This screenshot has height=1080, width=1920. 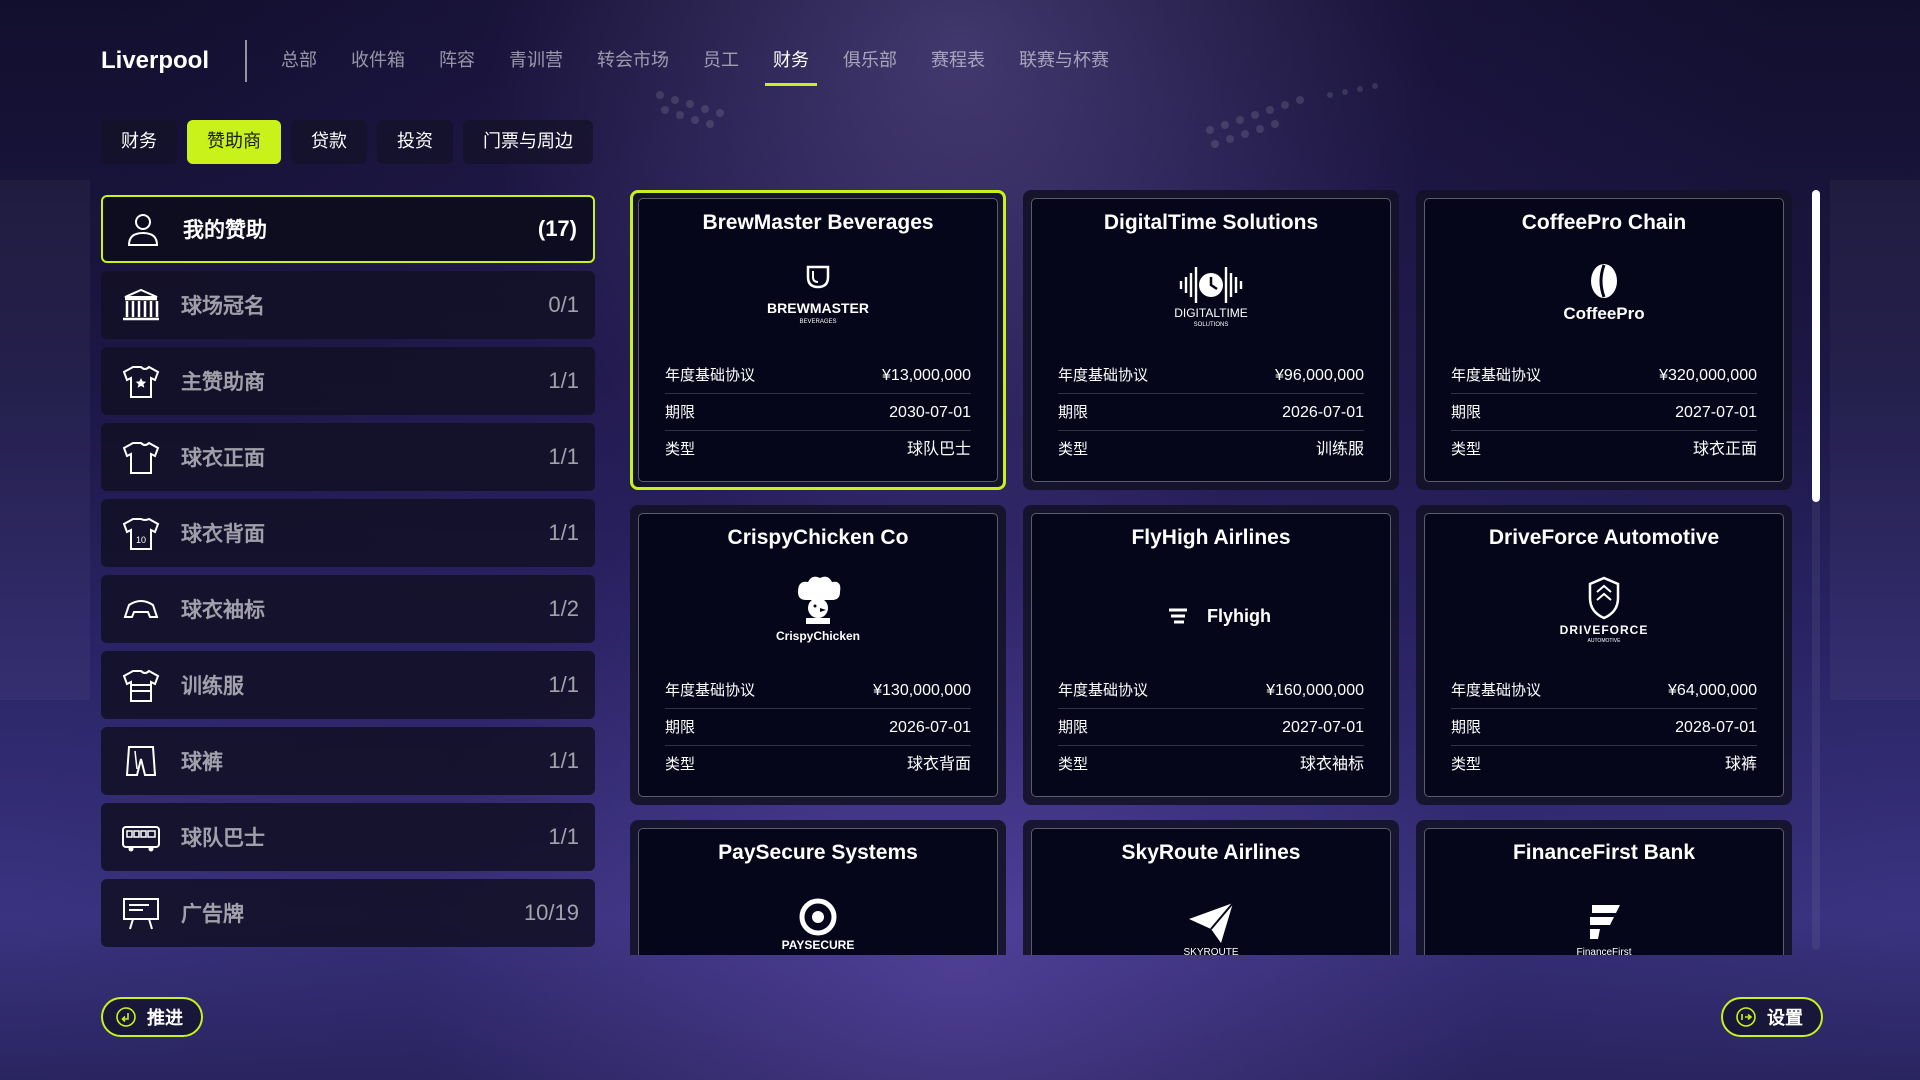 I want to click on category-item: 广告牌 10/19, so click(x=348, y=913).